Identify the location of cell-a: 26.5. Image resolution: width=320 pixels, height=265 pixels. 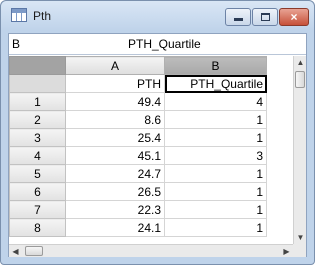
(115, 191).